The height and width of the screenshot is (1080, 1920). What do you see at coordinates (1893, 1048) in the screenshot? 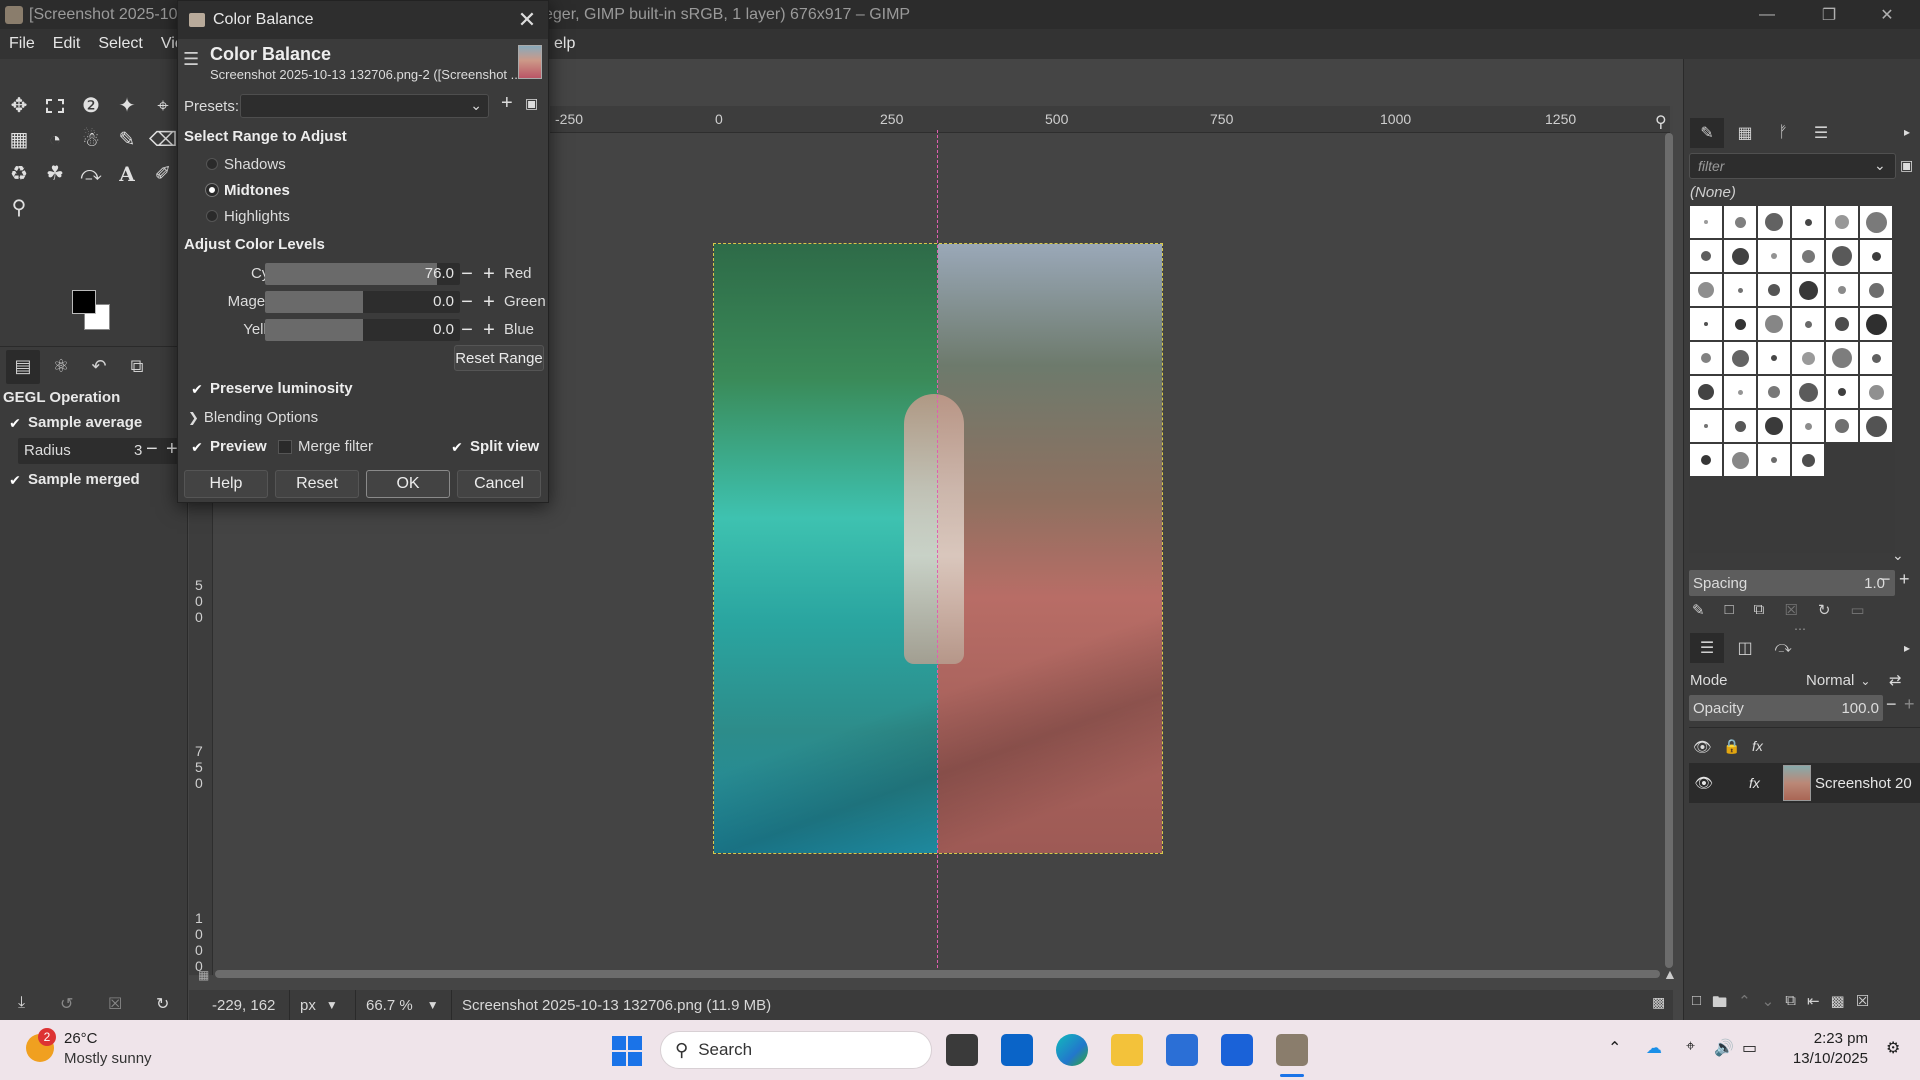
I see `notifications-icon: ⚙` at bounding box center [1893, 1048].